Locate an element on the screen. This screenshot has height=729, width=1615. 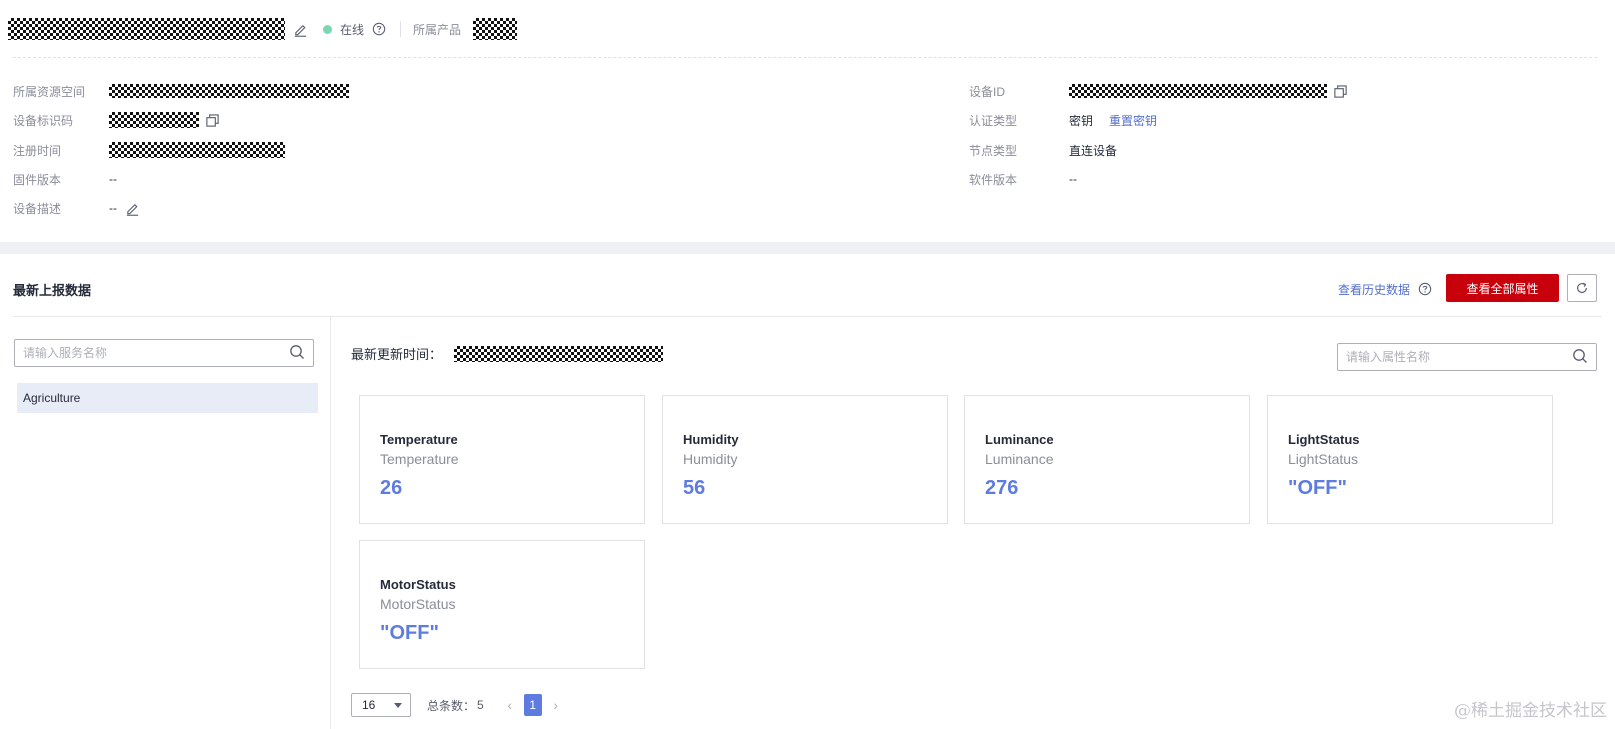
header-divider is located at coordinates (401, 29).